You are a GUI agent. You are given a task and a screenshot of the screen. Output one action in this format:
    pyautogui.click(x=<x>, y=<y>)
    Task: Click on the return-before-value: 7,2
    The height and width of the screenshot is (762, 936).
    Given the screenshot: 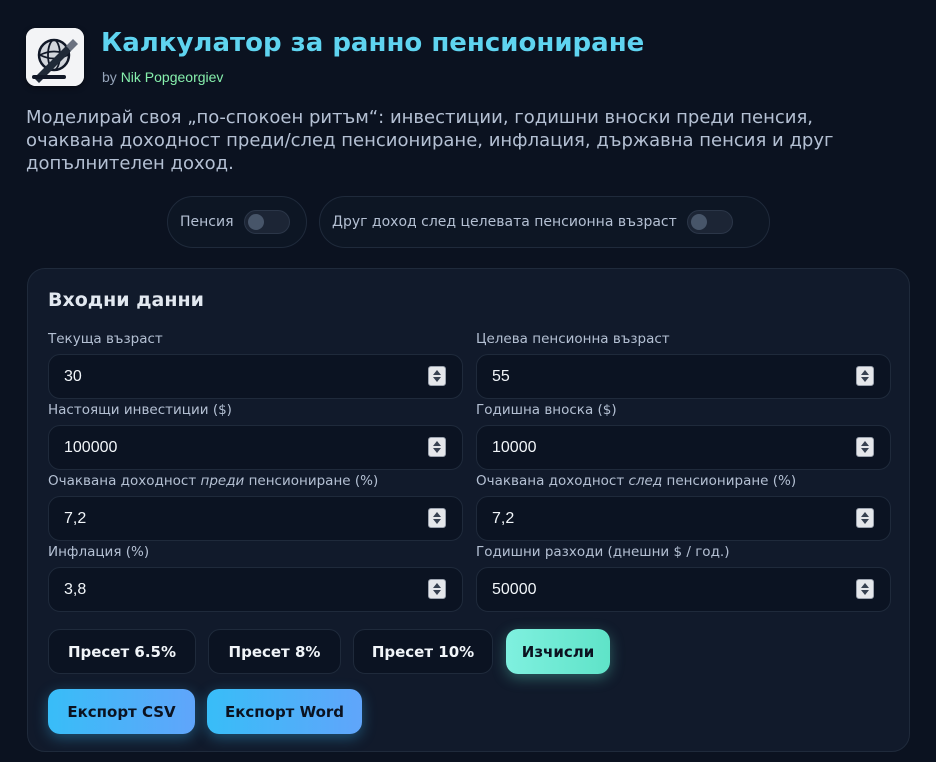 What is the action you would take?
    pyautogui.click(x=75, y=518)
    